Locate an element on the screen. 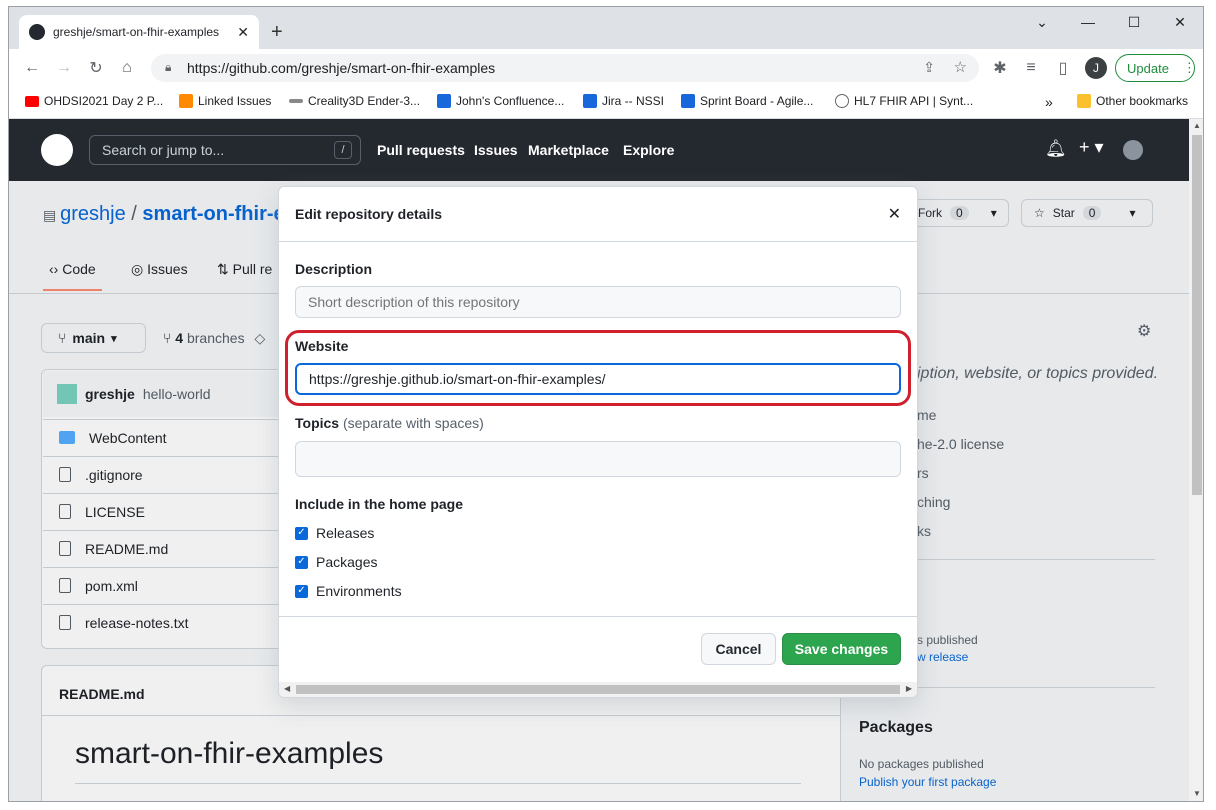 The image size is (1216, 810). search-slash-key: / is located at coordinates (343, 150).